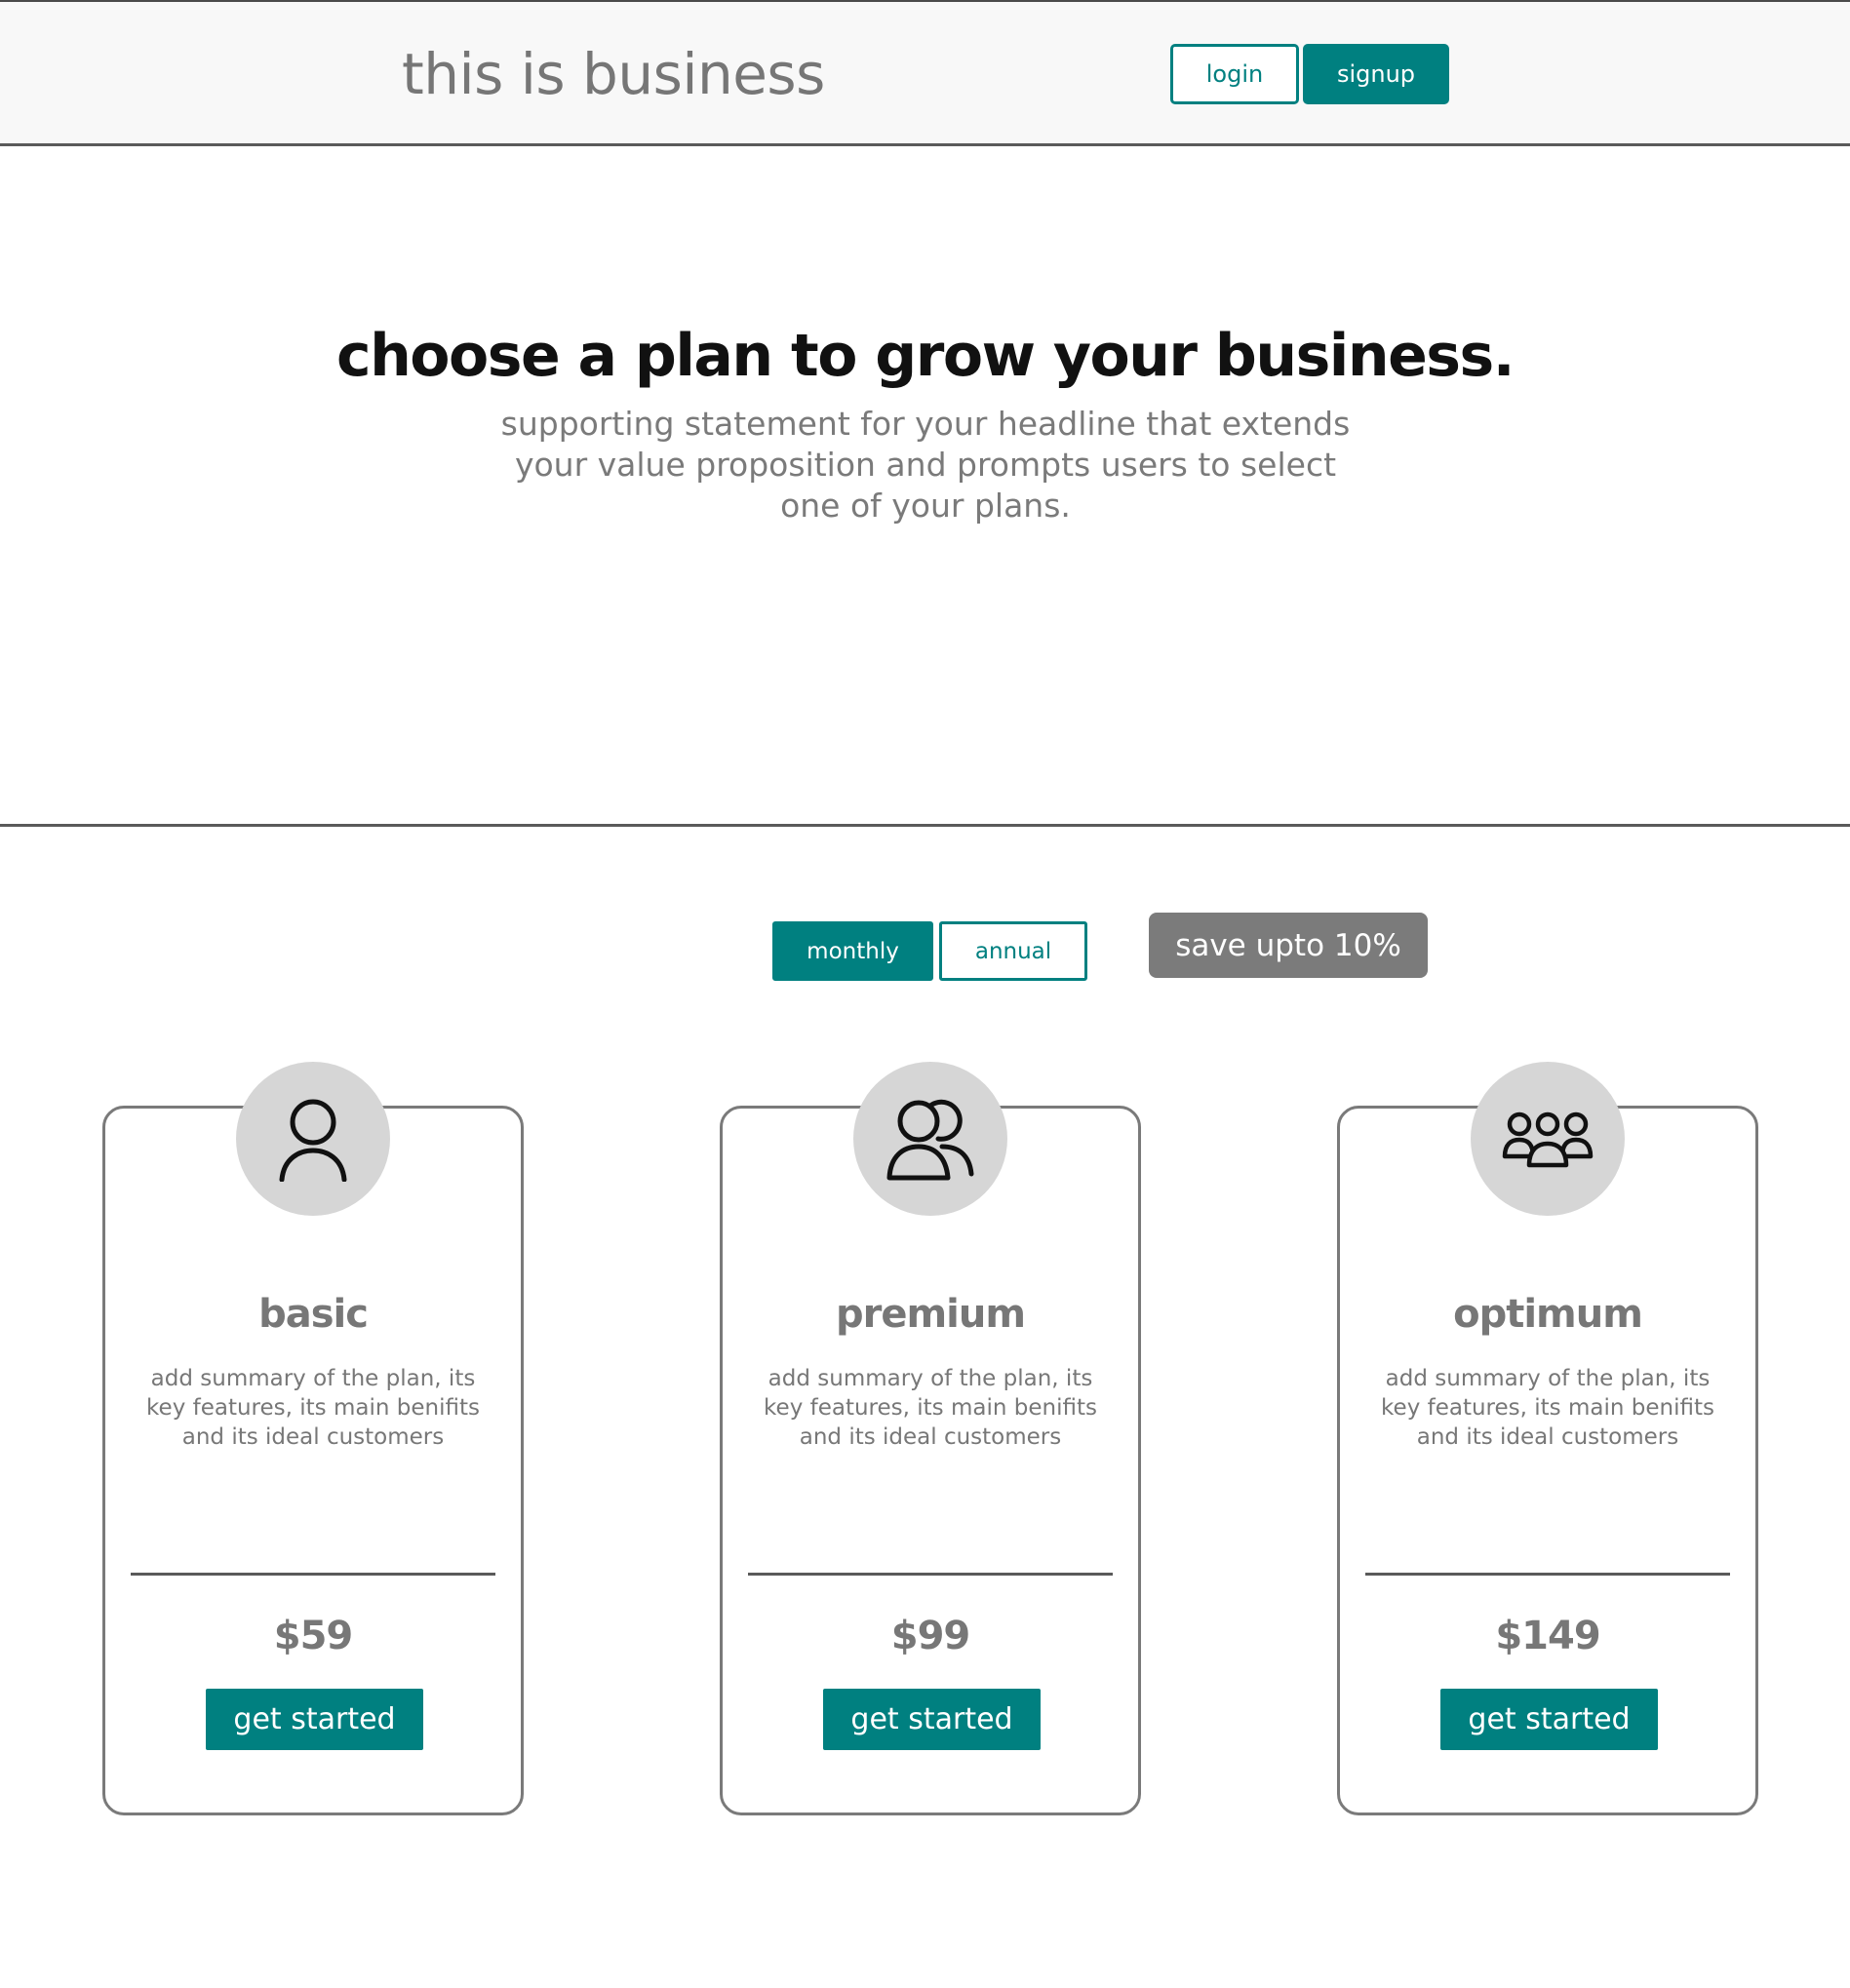 This screenshot has width=1850, height=1988. I want to click on login-button: login, so click(1234, 74).